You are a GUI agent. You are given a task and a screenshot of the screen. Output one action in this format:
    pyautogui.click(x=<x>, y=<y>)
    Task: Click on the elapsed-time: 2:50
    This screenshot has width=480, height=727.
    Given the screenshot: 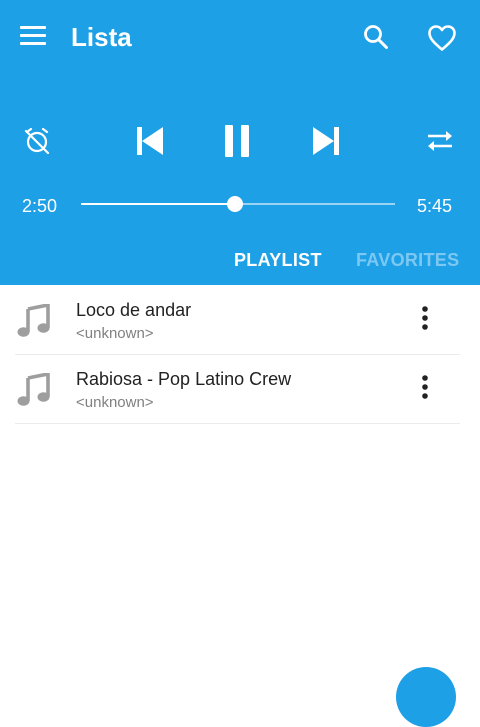 What is the action you would take?
    pyautogui.click(x=40, y=206)
    